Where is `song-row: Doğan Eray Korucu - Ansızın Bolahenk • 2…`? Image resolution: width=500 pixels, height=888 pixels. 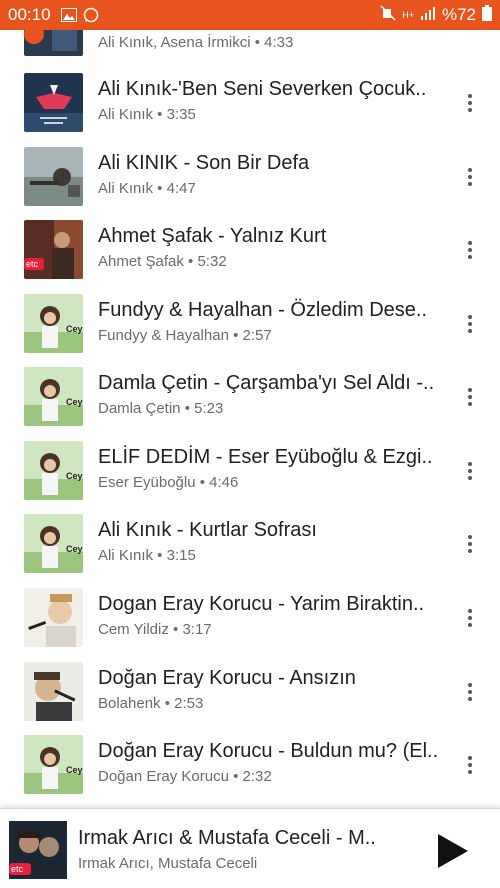 song-row: Doğan Eray Korucu - Ansızın Bolahenk • 2… is located at coordinates (250, 692).